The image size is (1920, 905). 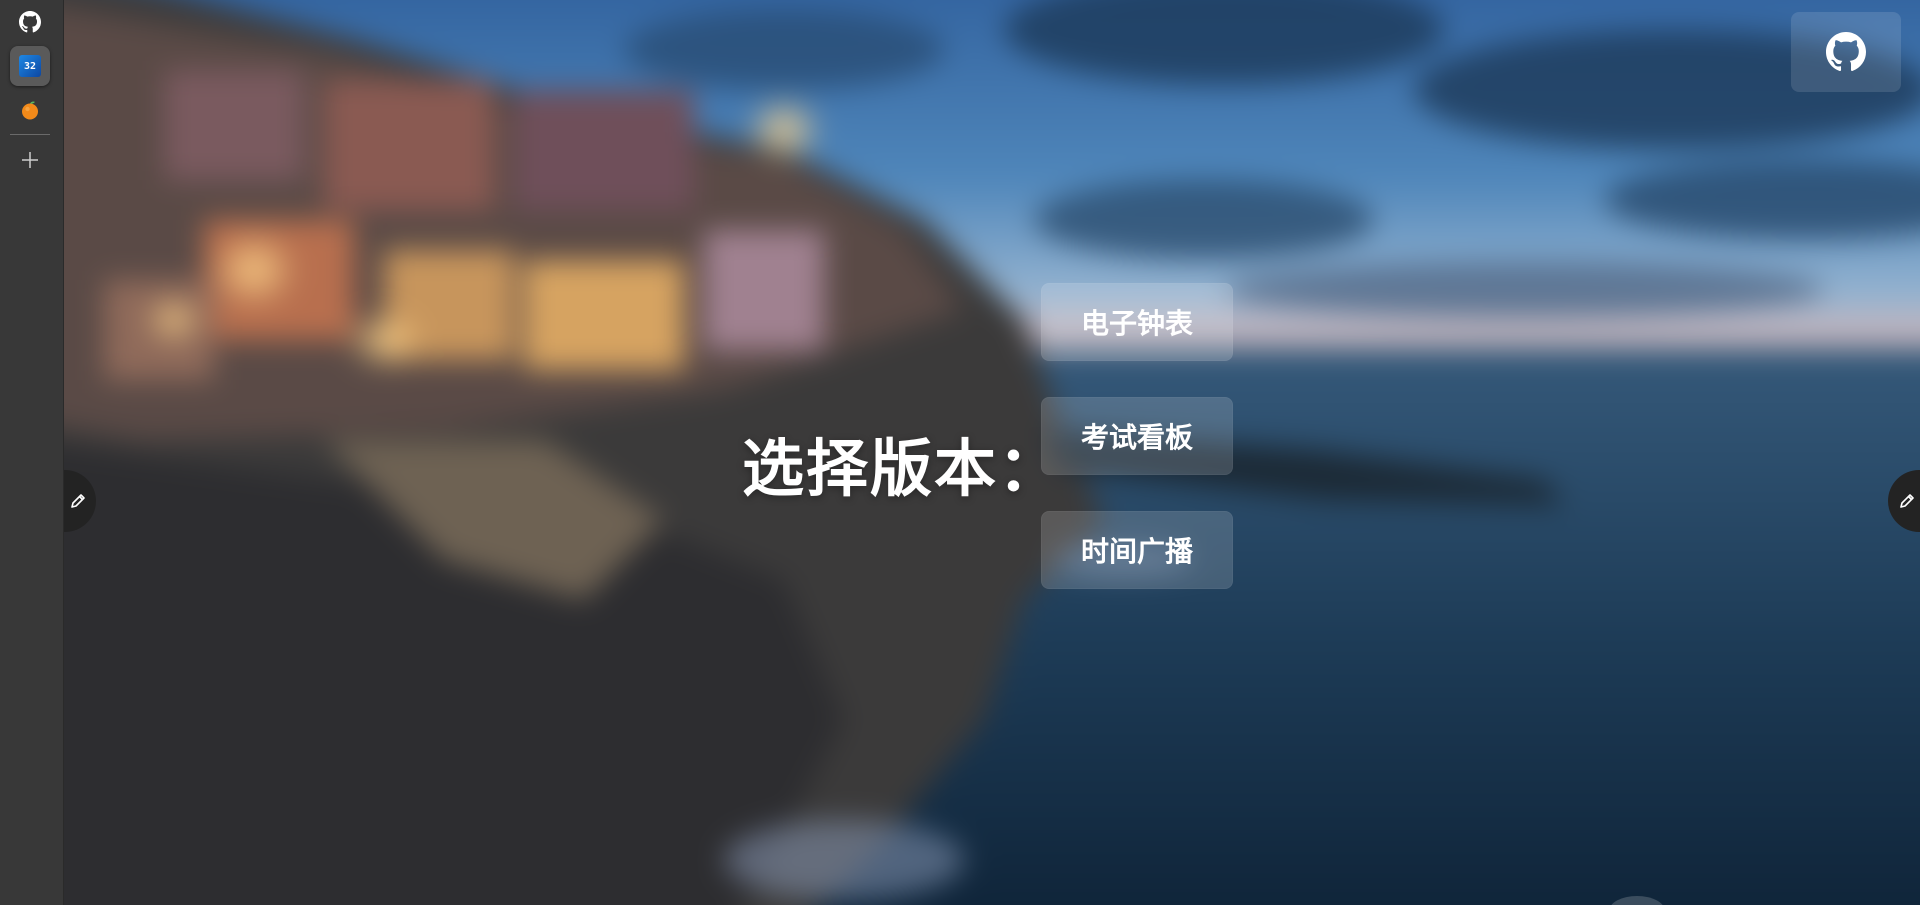 I want to click on dock-github-button, so click(x=30, y=22).